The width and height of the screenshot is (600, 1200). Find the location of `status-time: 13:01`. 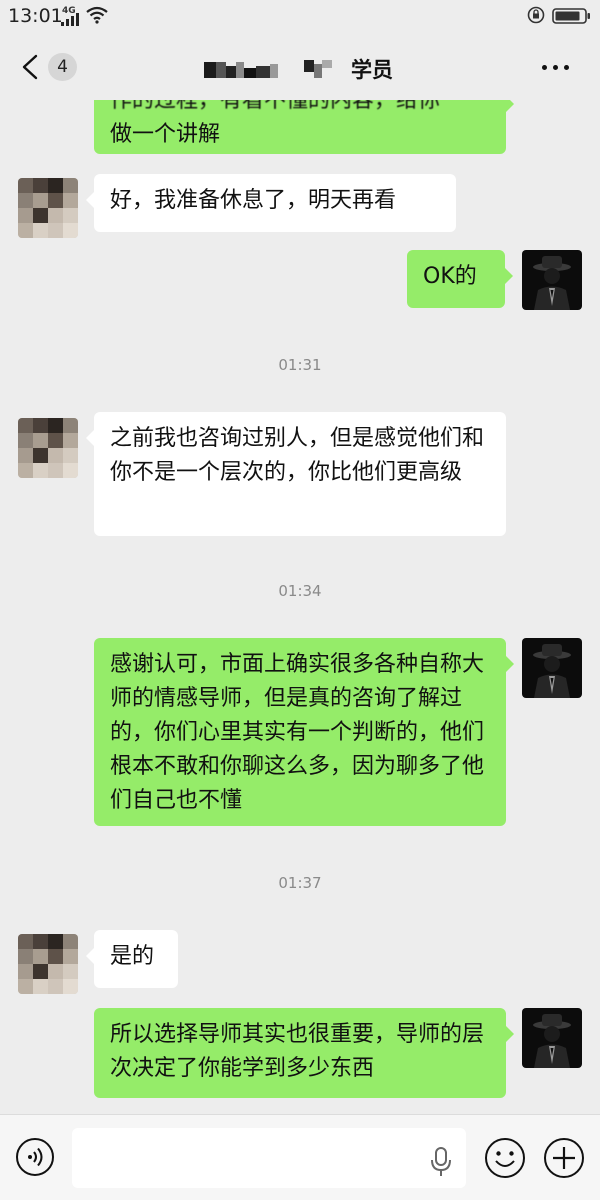

status-time: 13:01 is located at coordinates (35, 16).